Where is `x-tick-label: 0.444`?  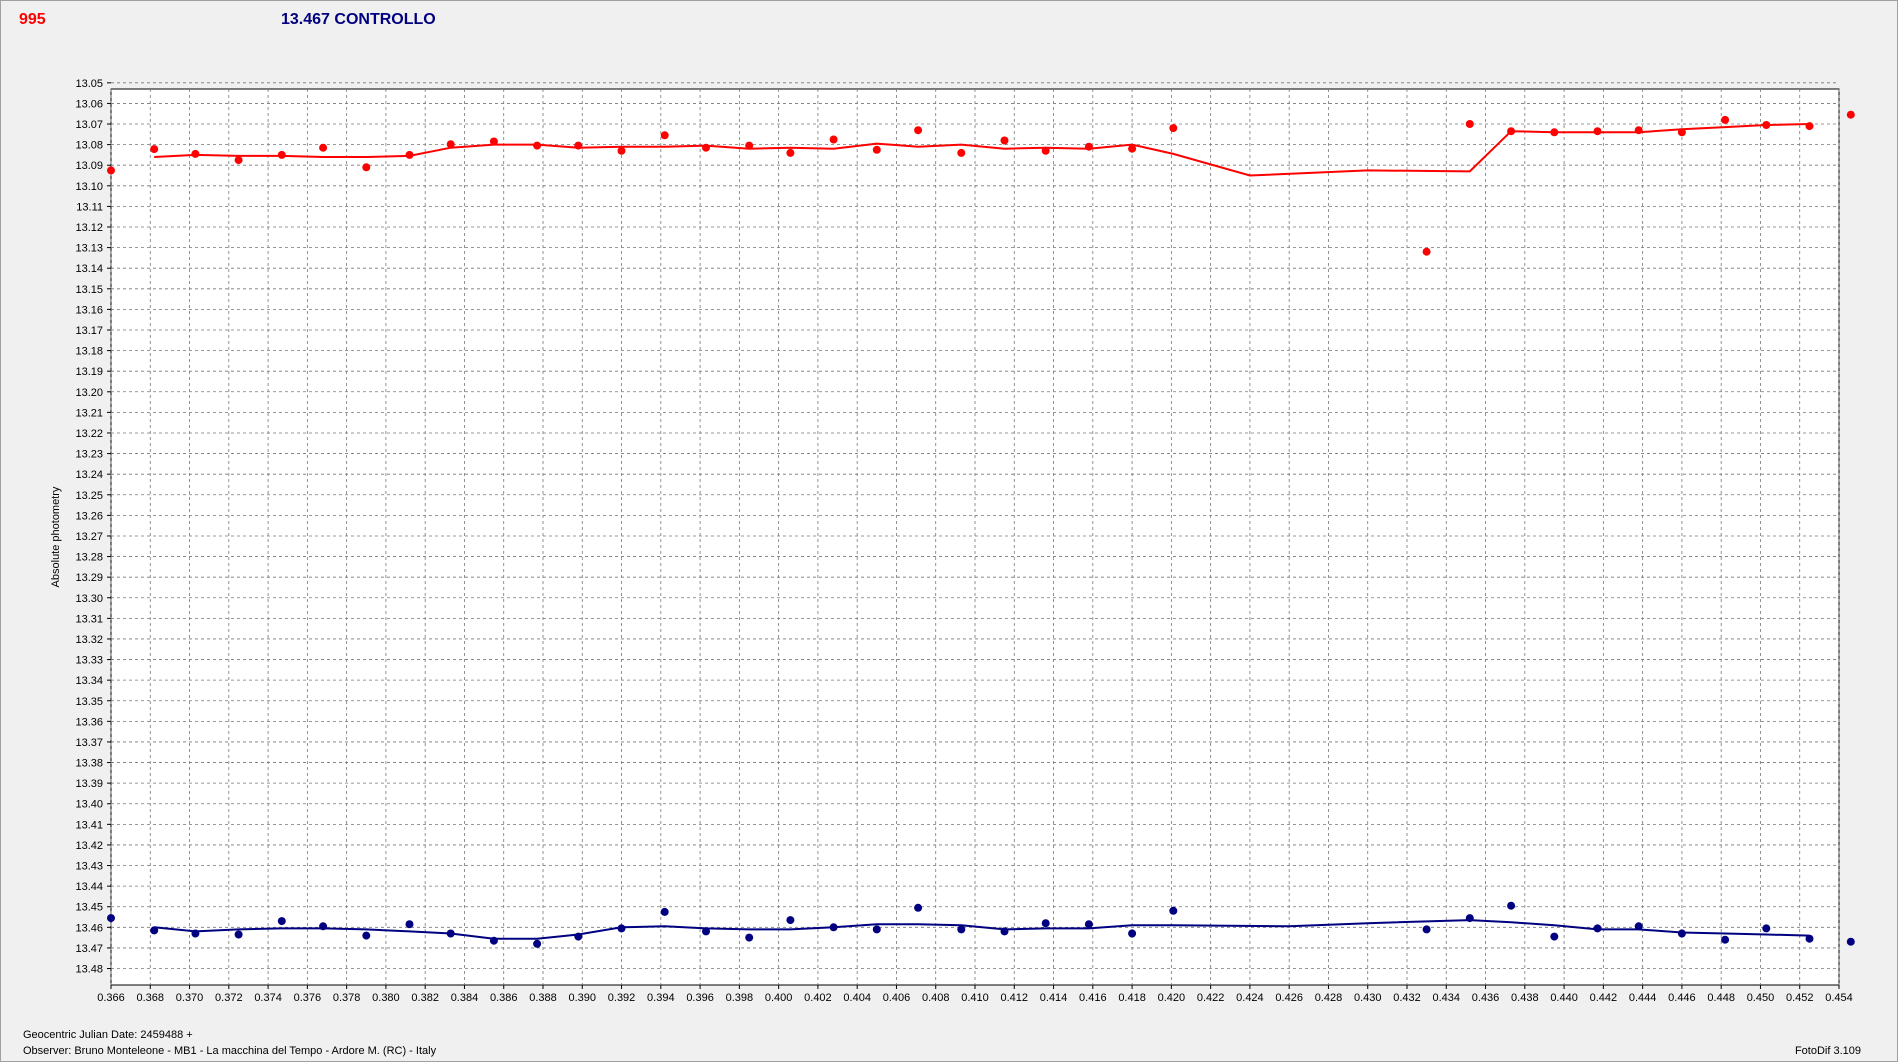 x-tick-label: 0.444 is located at coordinates (1643, 998).